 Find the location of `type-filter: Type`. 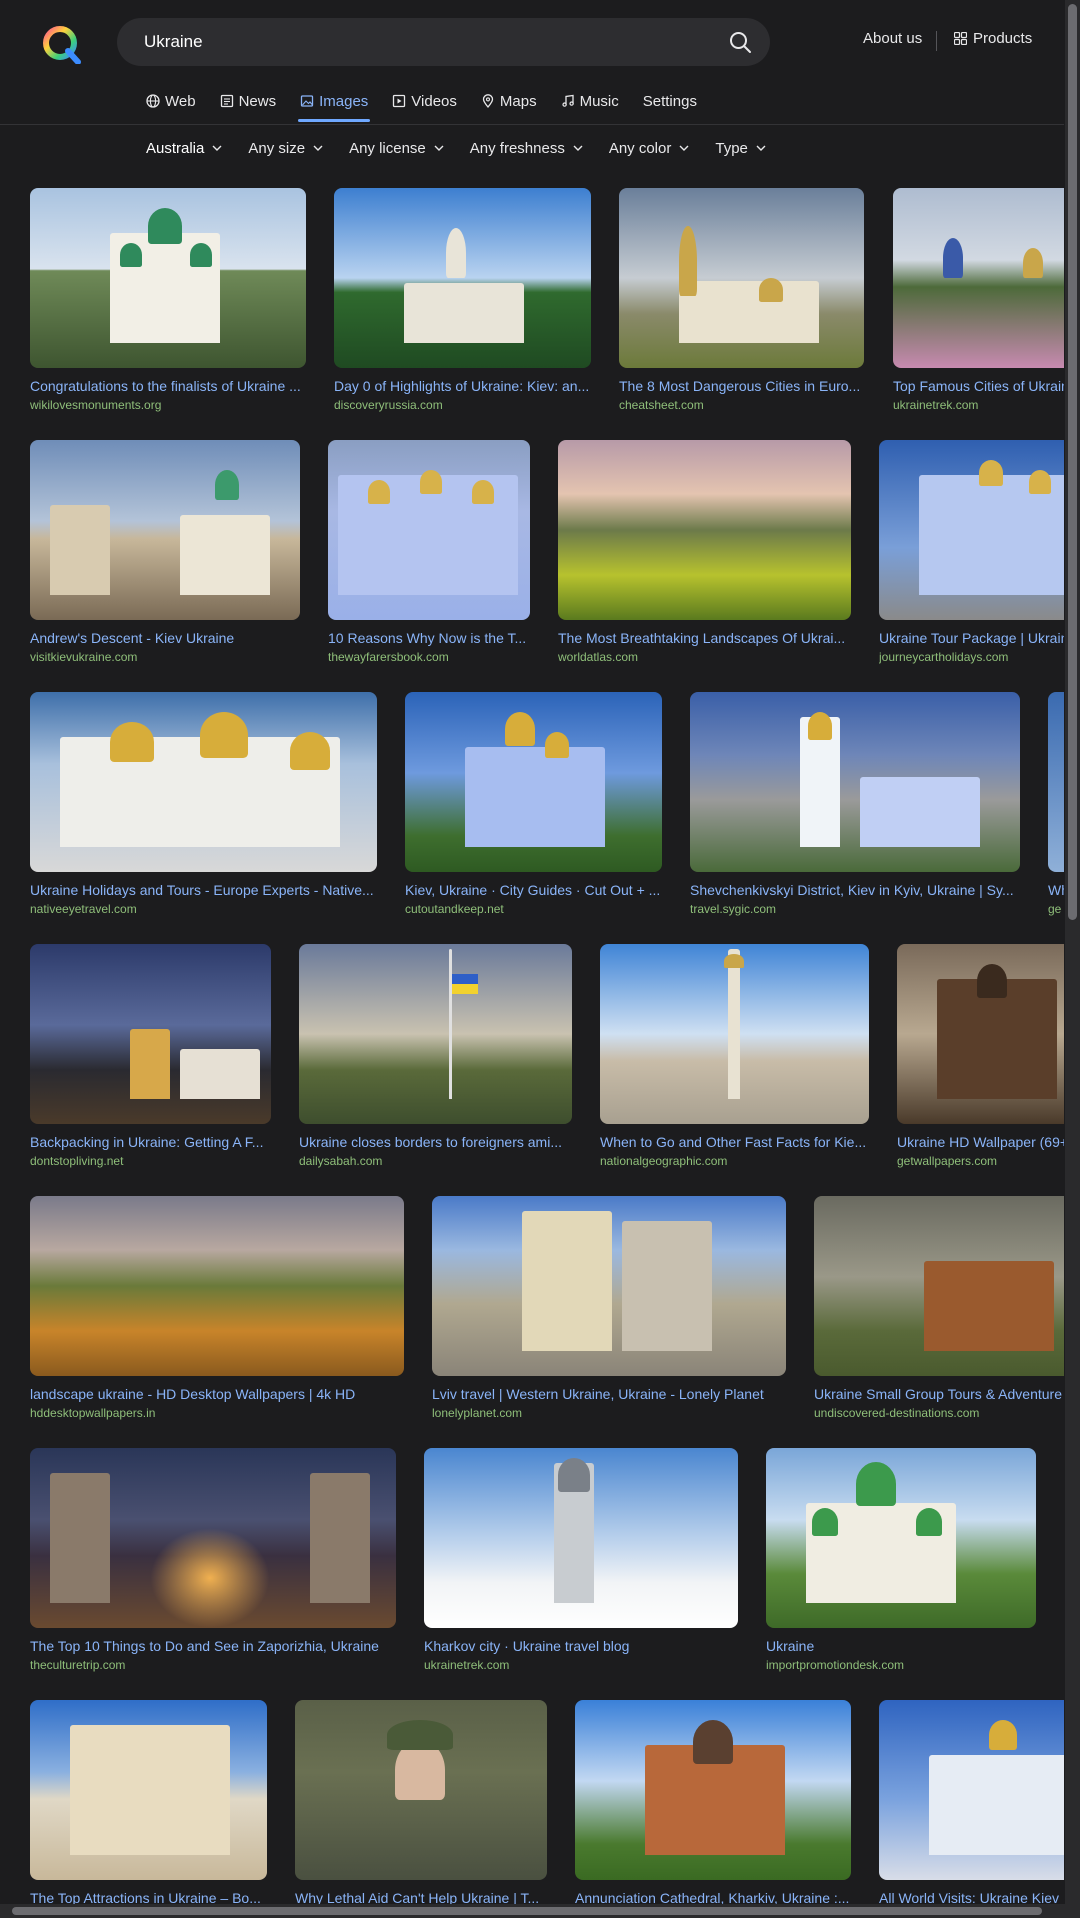

type-filter: Type is located at coordinates (740, 148).